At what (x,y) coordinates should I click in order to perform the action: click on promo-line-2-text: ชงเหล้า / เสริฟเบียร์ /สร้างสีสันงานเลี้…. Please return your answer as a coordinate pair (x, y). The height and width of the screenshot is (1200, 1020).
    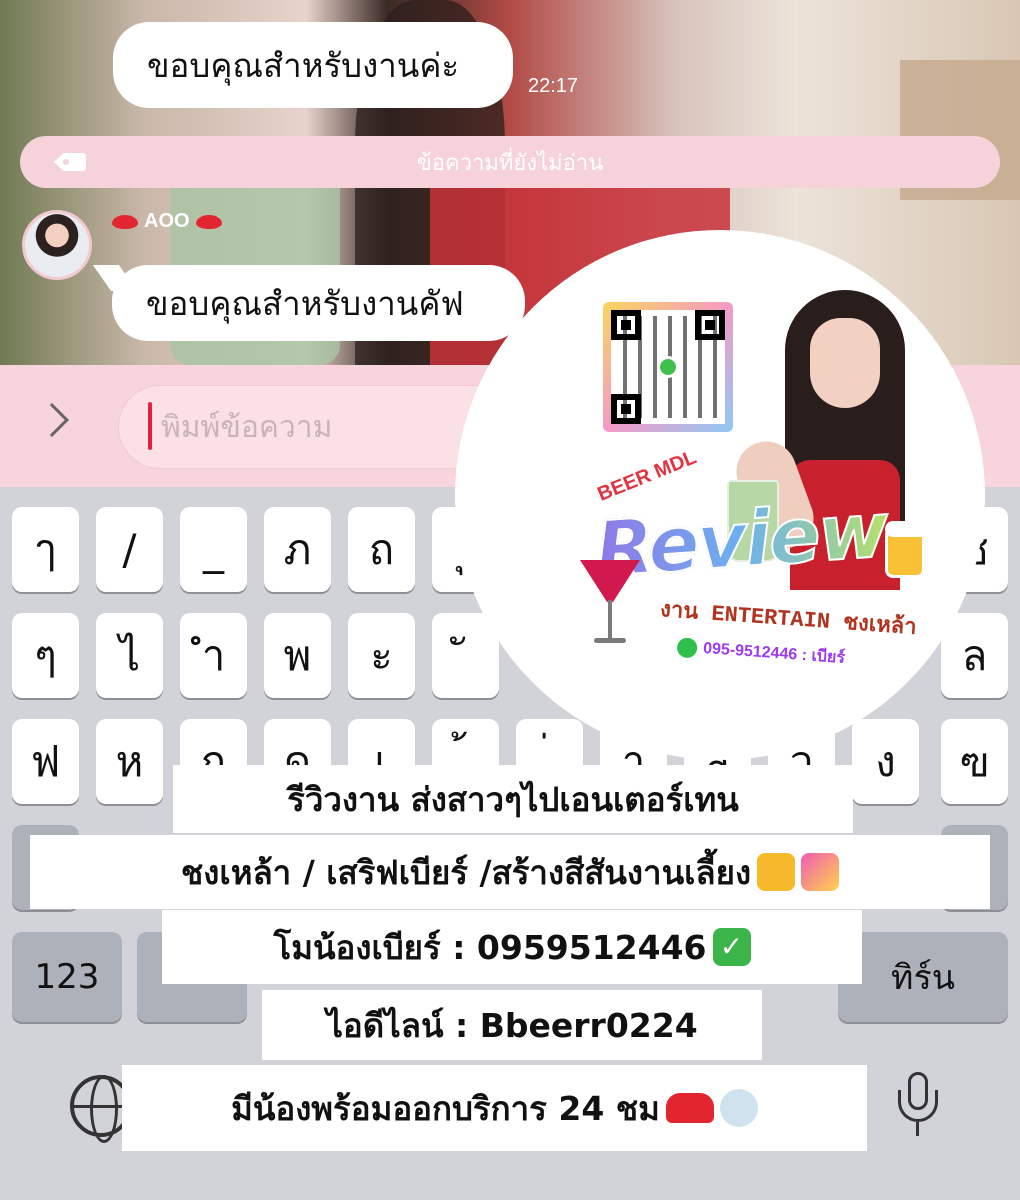
    Looking at the image, I should click on (466, 872).